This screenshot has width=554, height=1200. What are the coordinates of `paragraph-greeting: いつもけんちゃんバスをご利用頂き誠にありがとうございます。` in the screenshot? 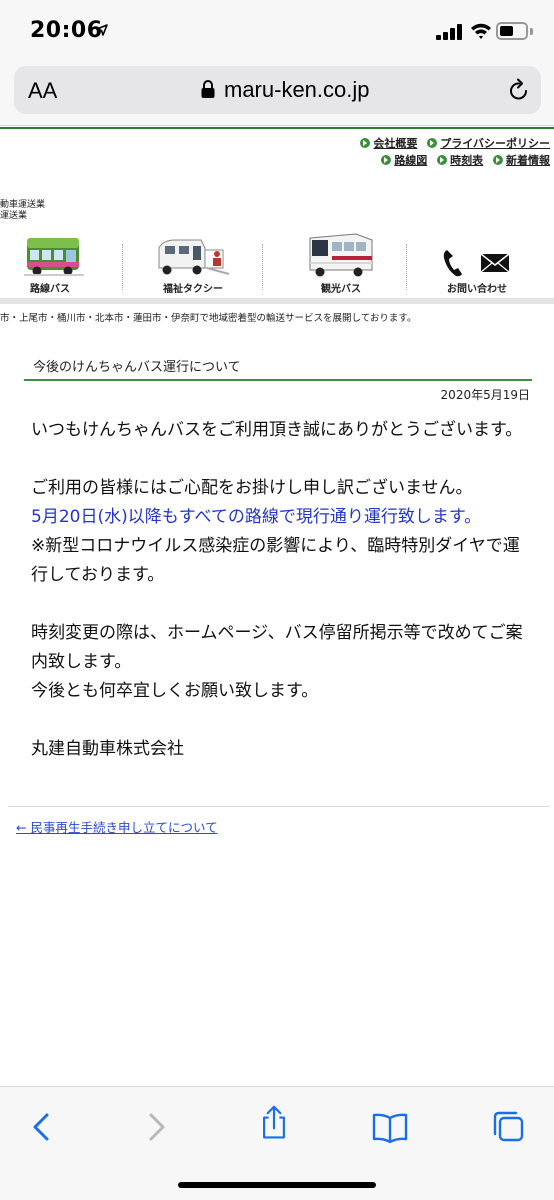 It's located at (277, 430).